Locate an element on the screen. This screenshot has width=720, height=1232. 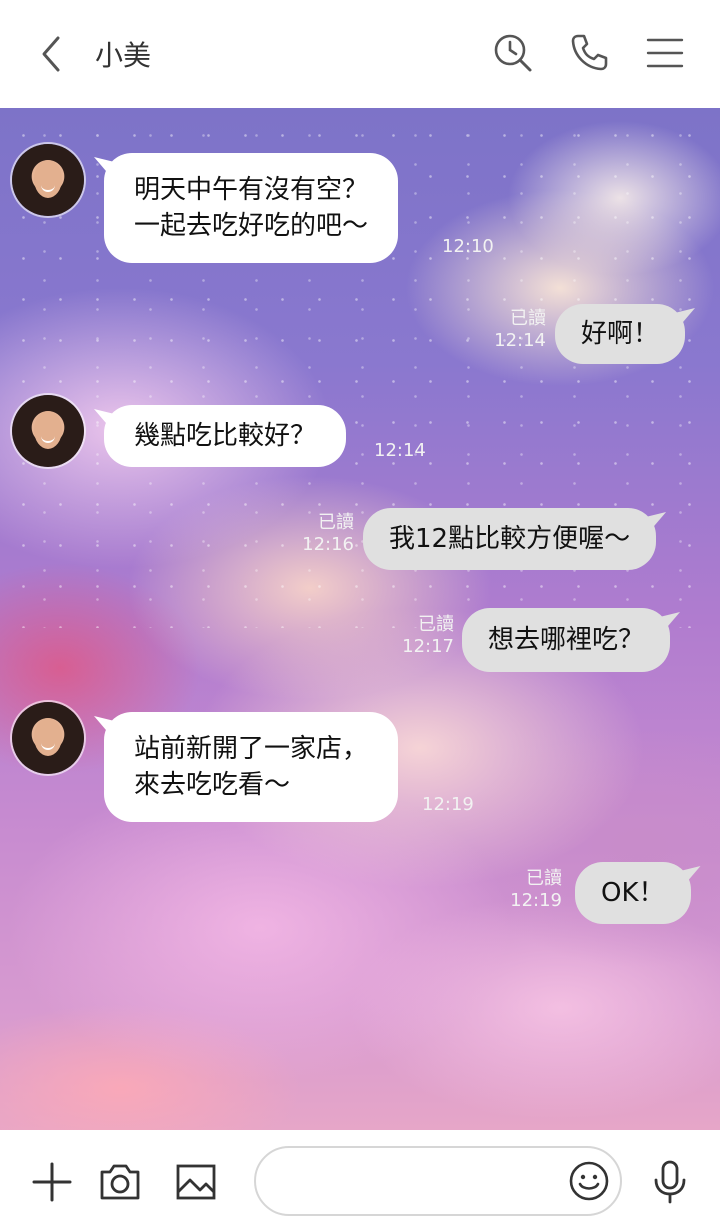
plus-icon is located at coordinates (52, 1182).